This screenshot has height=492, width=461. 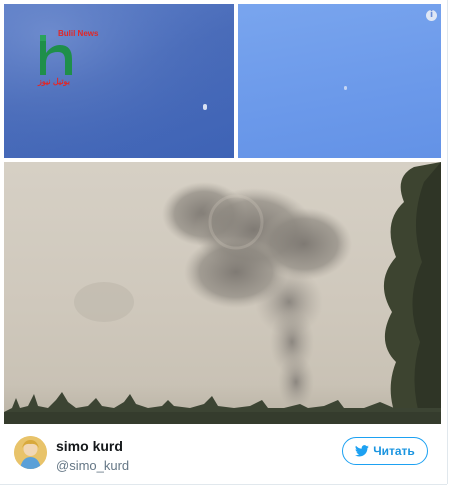 What do you see at coordinates (222, 454) in the screenshot?
I see `tweet-author-bar: simo kurd @simo_kurd Читать` at bounding box center [222, 454].